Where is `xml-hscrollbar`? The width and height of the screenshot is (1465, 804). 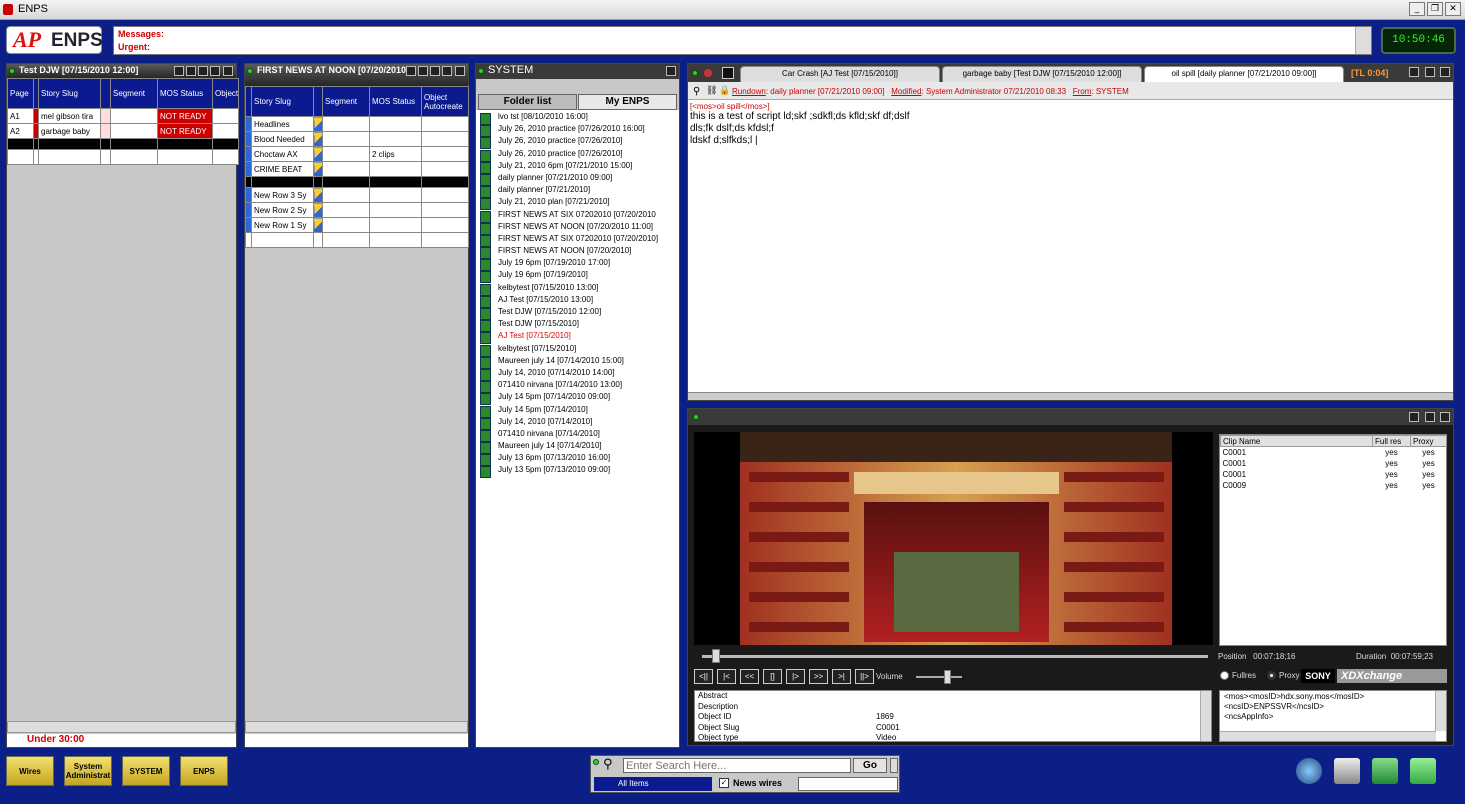 xml-hscrollbar is located at coordinates (1328, 736).